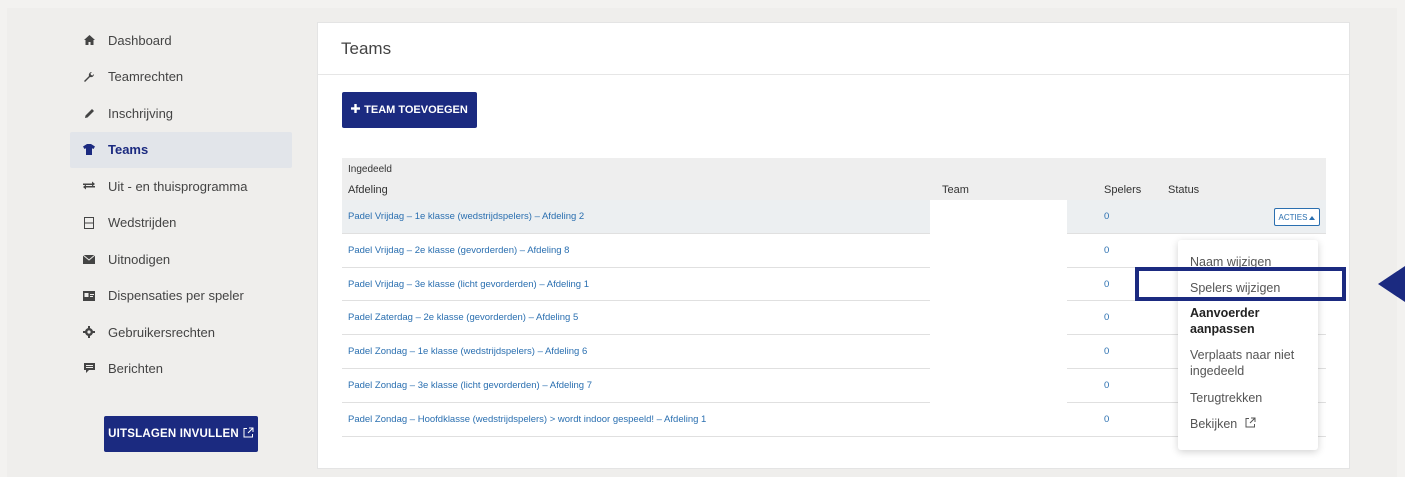 This screenshot has width=1405, height=477. Describe the element at coordinates (146, 77) in the screenshot. I see `sidebar-item-label: Teamrechten` at that location.